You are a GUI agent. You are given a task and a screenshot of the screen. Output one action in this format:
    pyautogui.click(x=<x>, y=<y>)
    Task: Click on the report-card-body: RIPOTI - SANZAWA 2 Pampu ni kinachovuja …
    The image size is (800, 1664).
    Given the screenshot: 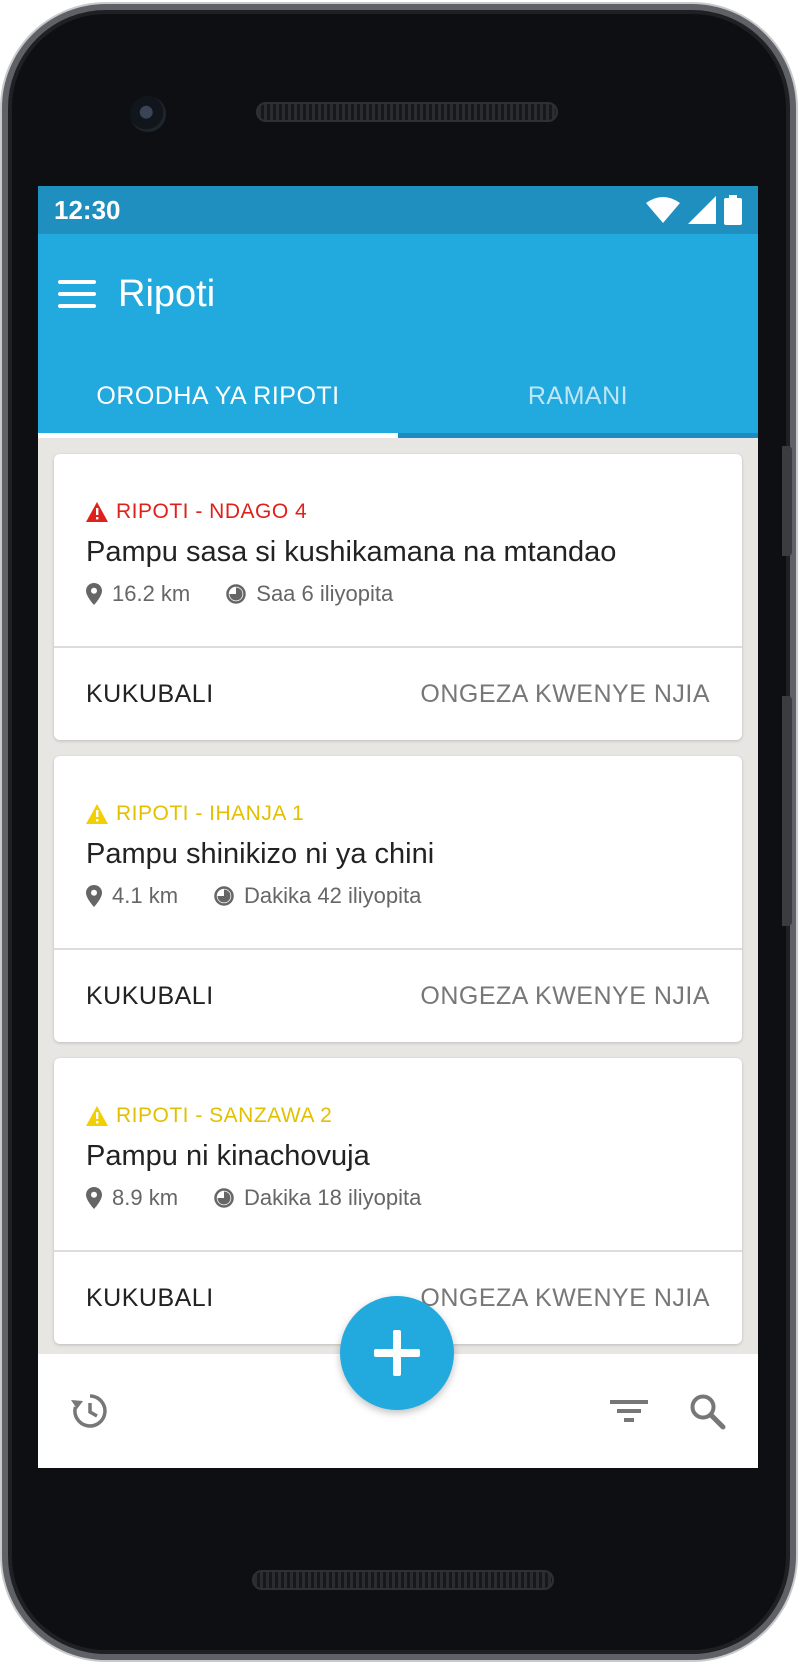 What is the action you would take?
    pyautogui.click(x=398, y=1155)
    